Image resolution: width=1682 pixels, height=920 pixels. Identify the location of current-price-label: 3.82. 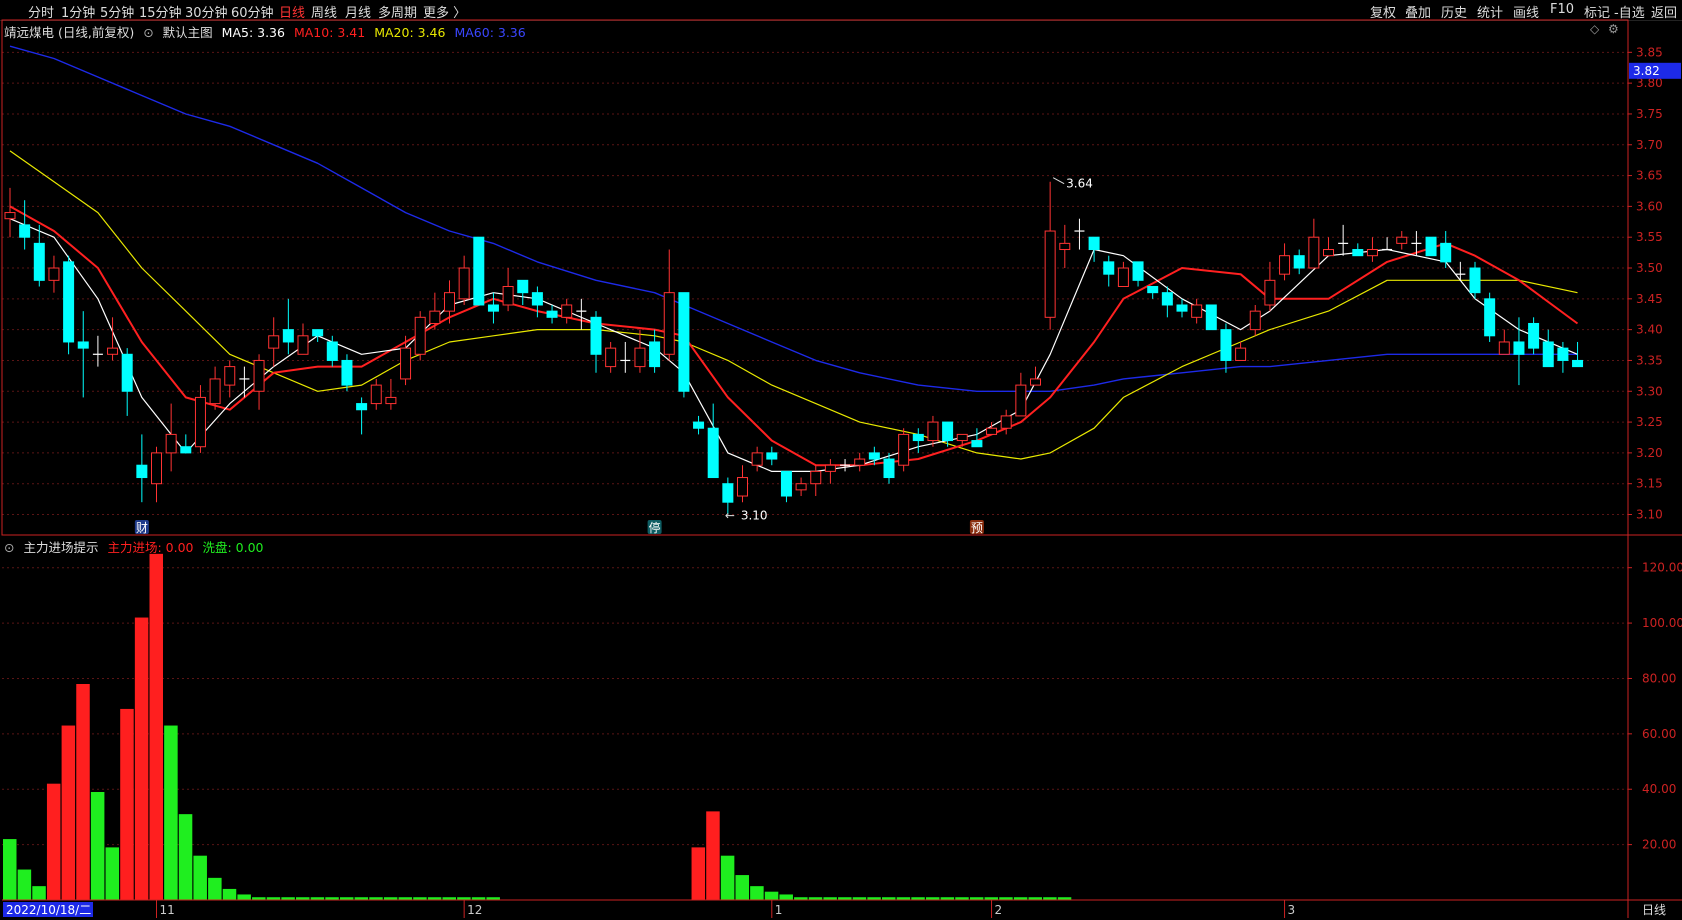
(1646, 71).